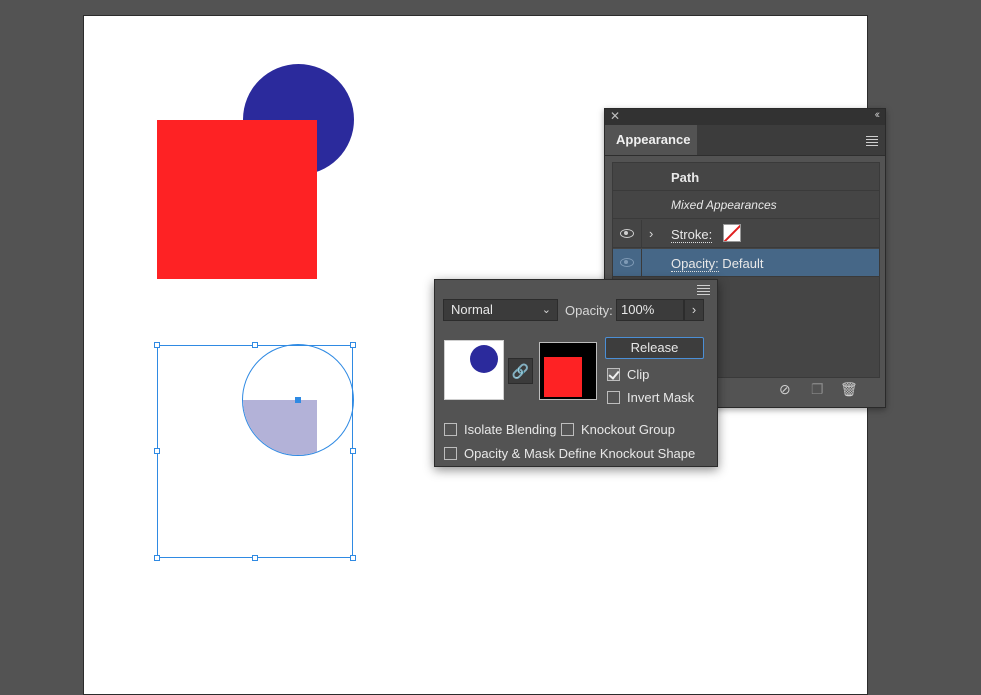  Describe the element at coordinates (685, 177) in the screenshot. I see `path-label: Path` at that location.